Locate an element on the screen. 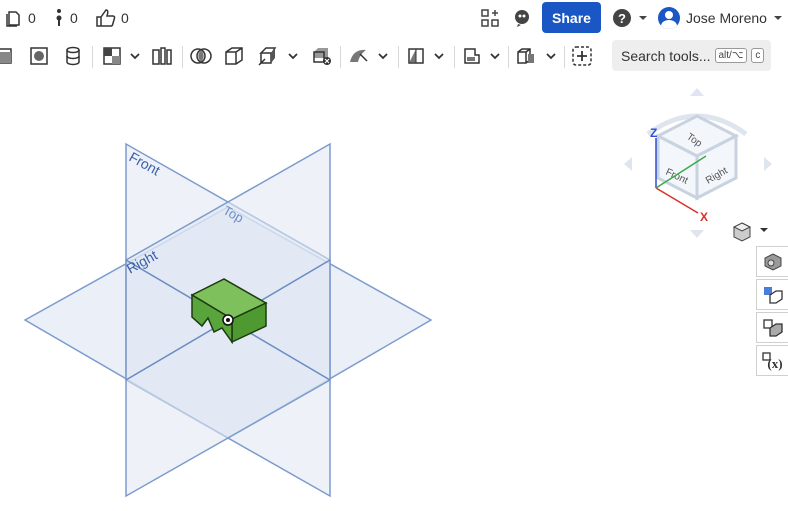  search-tools-input: Search tools... alt/⌥ c is located at coordinates (691, 55).